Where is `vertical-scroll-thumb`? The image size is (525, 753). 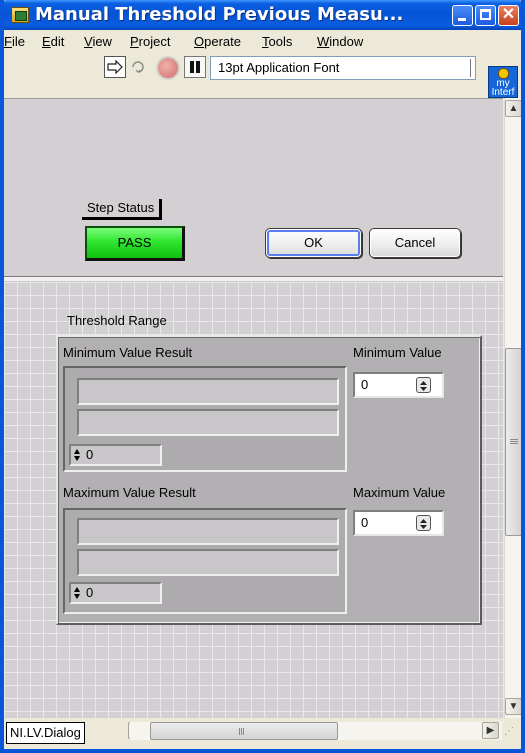 vertical-scroll-thumb is located at coordinates (513, 442).